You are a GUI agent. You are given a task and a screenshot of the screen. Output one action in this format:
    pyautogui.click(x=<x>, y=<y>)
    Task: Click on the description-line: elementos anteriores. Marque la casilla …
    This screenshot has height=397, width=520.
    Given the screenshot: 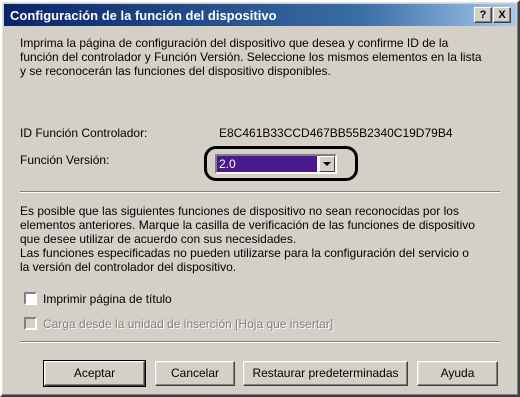 What is the action you would take?
    pyautogui.click(x=247, y=225)
    